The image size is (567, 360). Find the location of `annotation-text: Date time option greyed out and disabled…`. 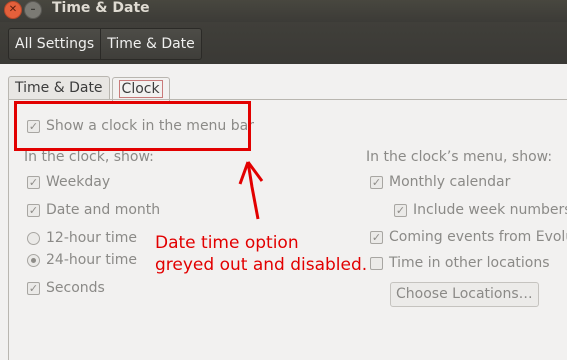

annotation-text: Date time option greyed out and disabled… is located at coordinates (265, 254).